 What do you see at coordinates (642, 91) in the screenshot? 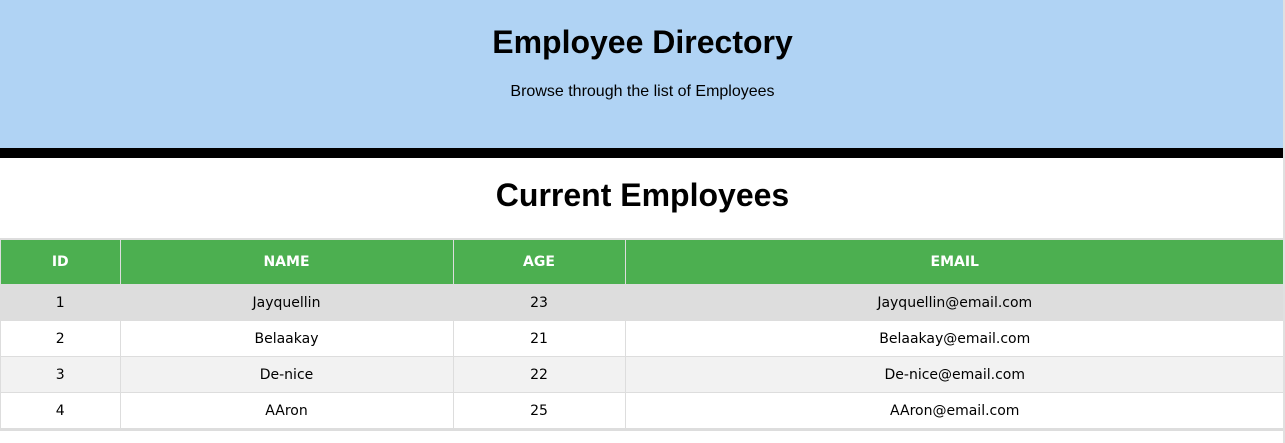
I see `page-subtitle: Browse through the list of Employees` at bounding box center [642, 91].